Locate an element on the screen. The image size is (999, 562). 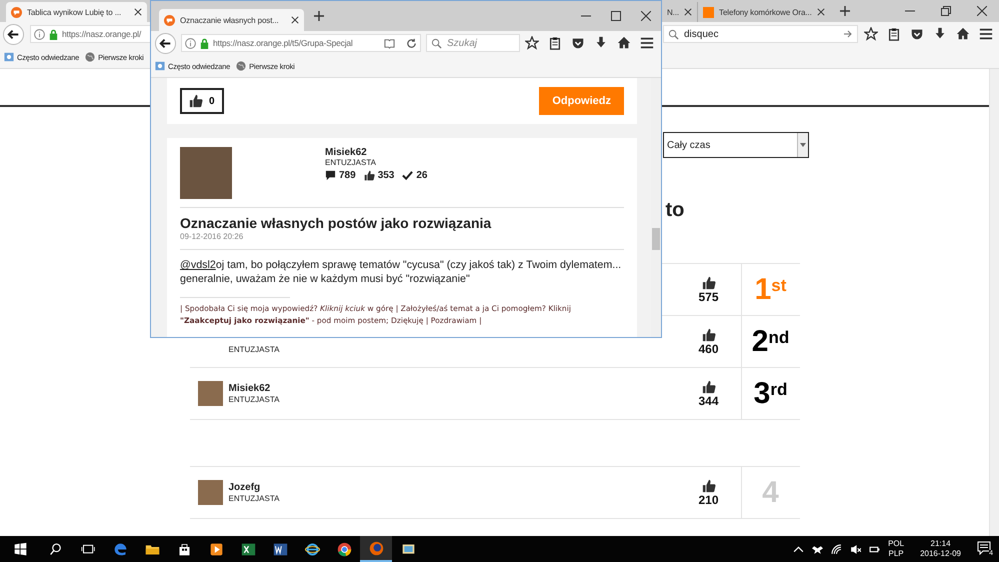
photo-placeholder is located at coordinates (206, 173).